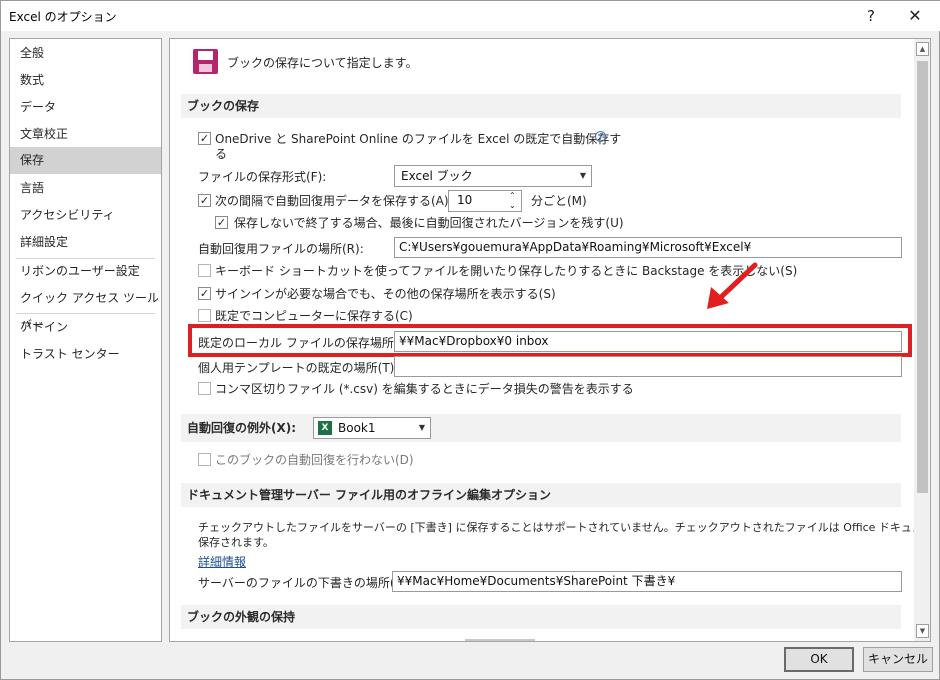 Image resolution: width=940 pixels, height=680 pixels. Describe the element at coordinates (85, 134) in the screenshot. I see `nav-item-proofing: 文章校正` at that location.